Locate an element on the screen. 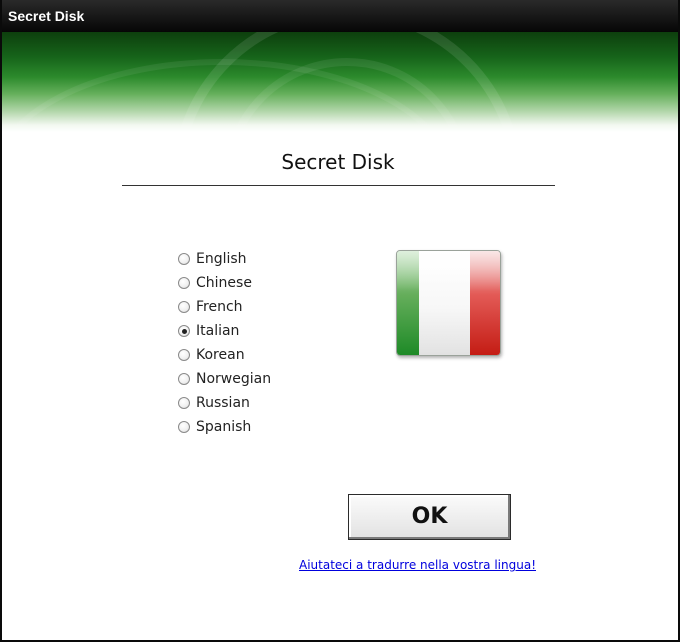 The width and height of the screenshot is (680, 642). ok-button: OK is located at coordinates (429, 517).